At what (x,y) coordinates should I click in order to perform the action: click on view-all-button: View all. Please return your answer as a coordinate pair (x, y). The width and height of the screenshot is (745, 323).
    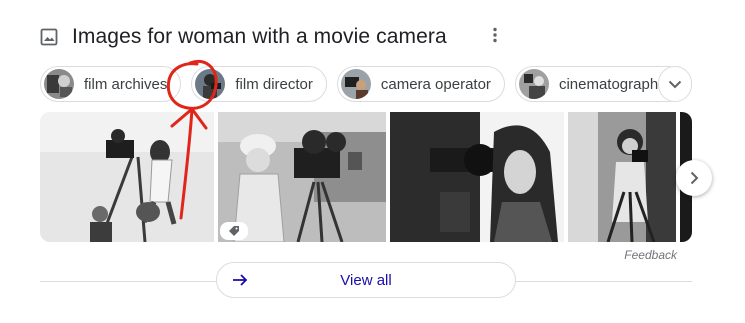
    Looking at the image, I should click on (366, 280).